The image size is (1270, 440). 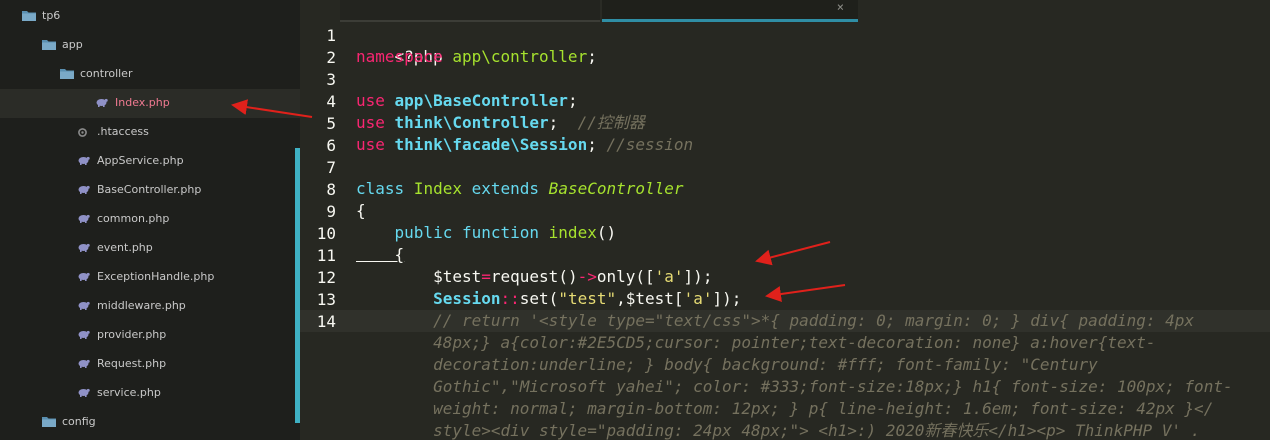 I want to click on tab-close-icon: ×, so click(x=840, y=7).